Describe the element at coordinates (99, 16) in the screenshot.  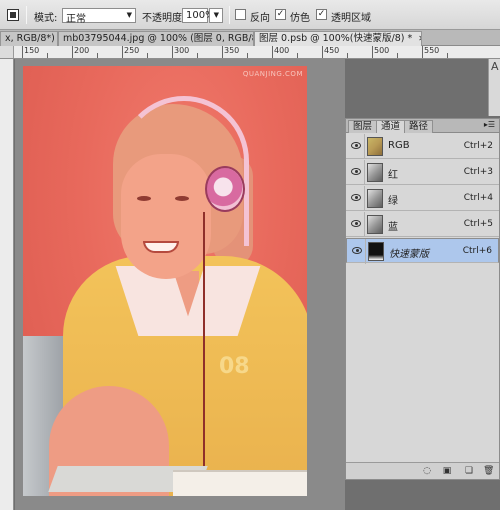
I see `mode-select: 正常 ▼` at that location.